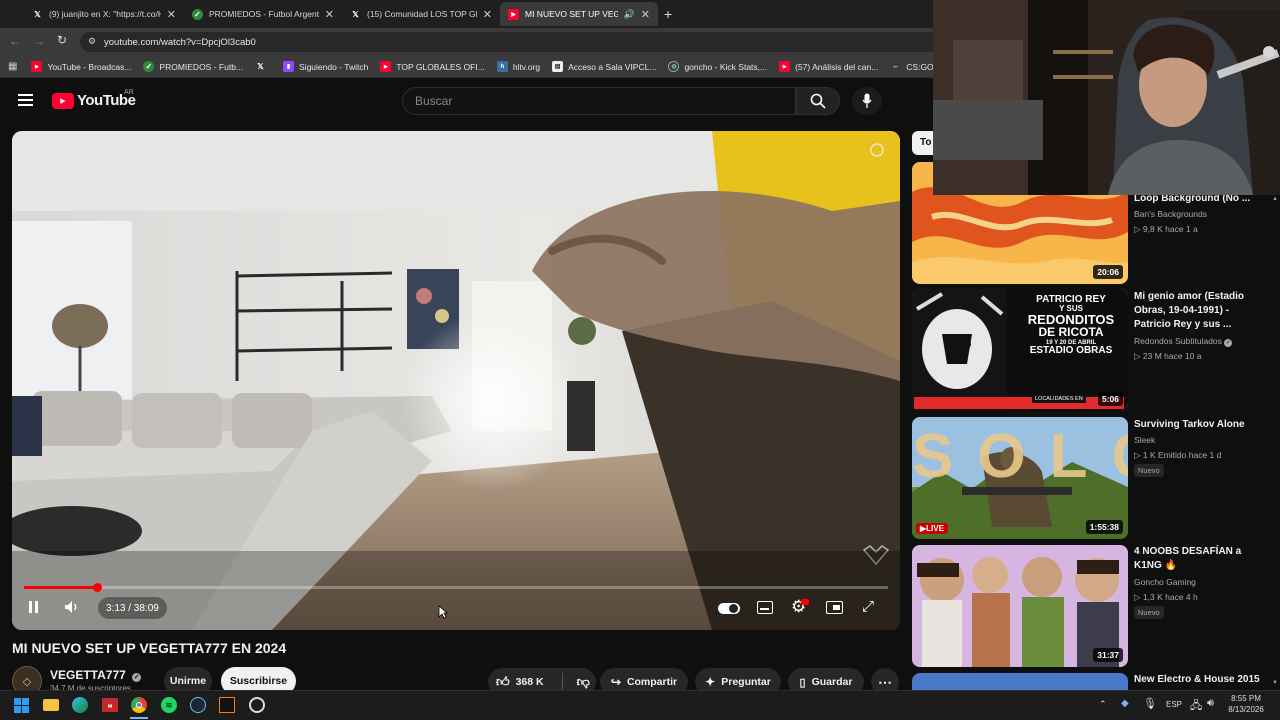  I want to click on edge-browser-icon, so click(80, 705).